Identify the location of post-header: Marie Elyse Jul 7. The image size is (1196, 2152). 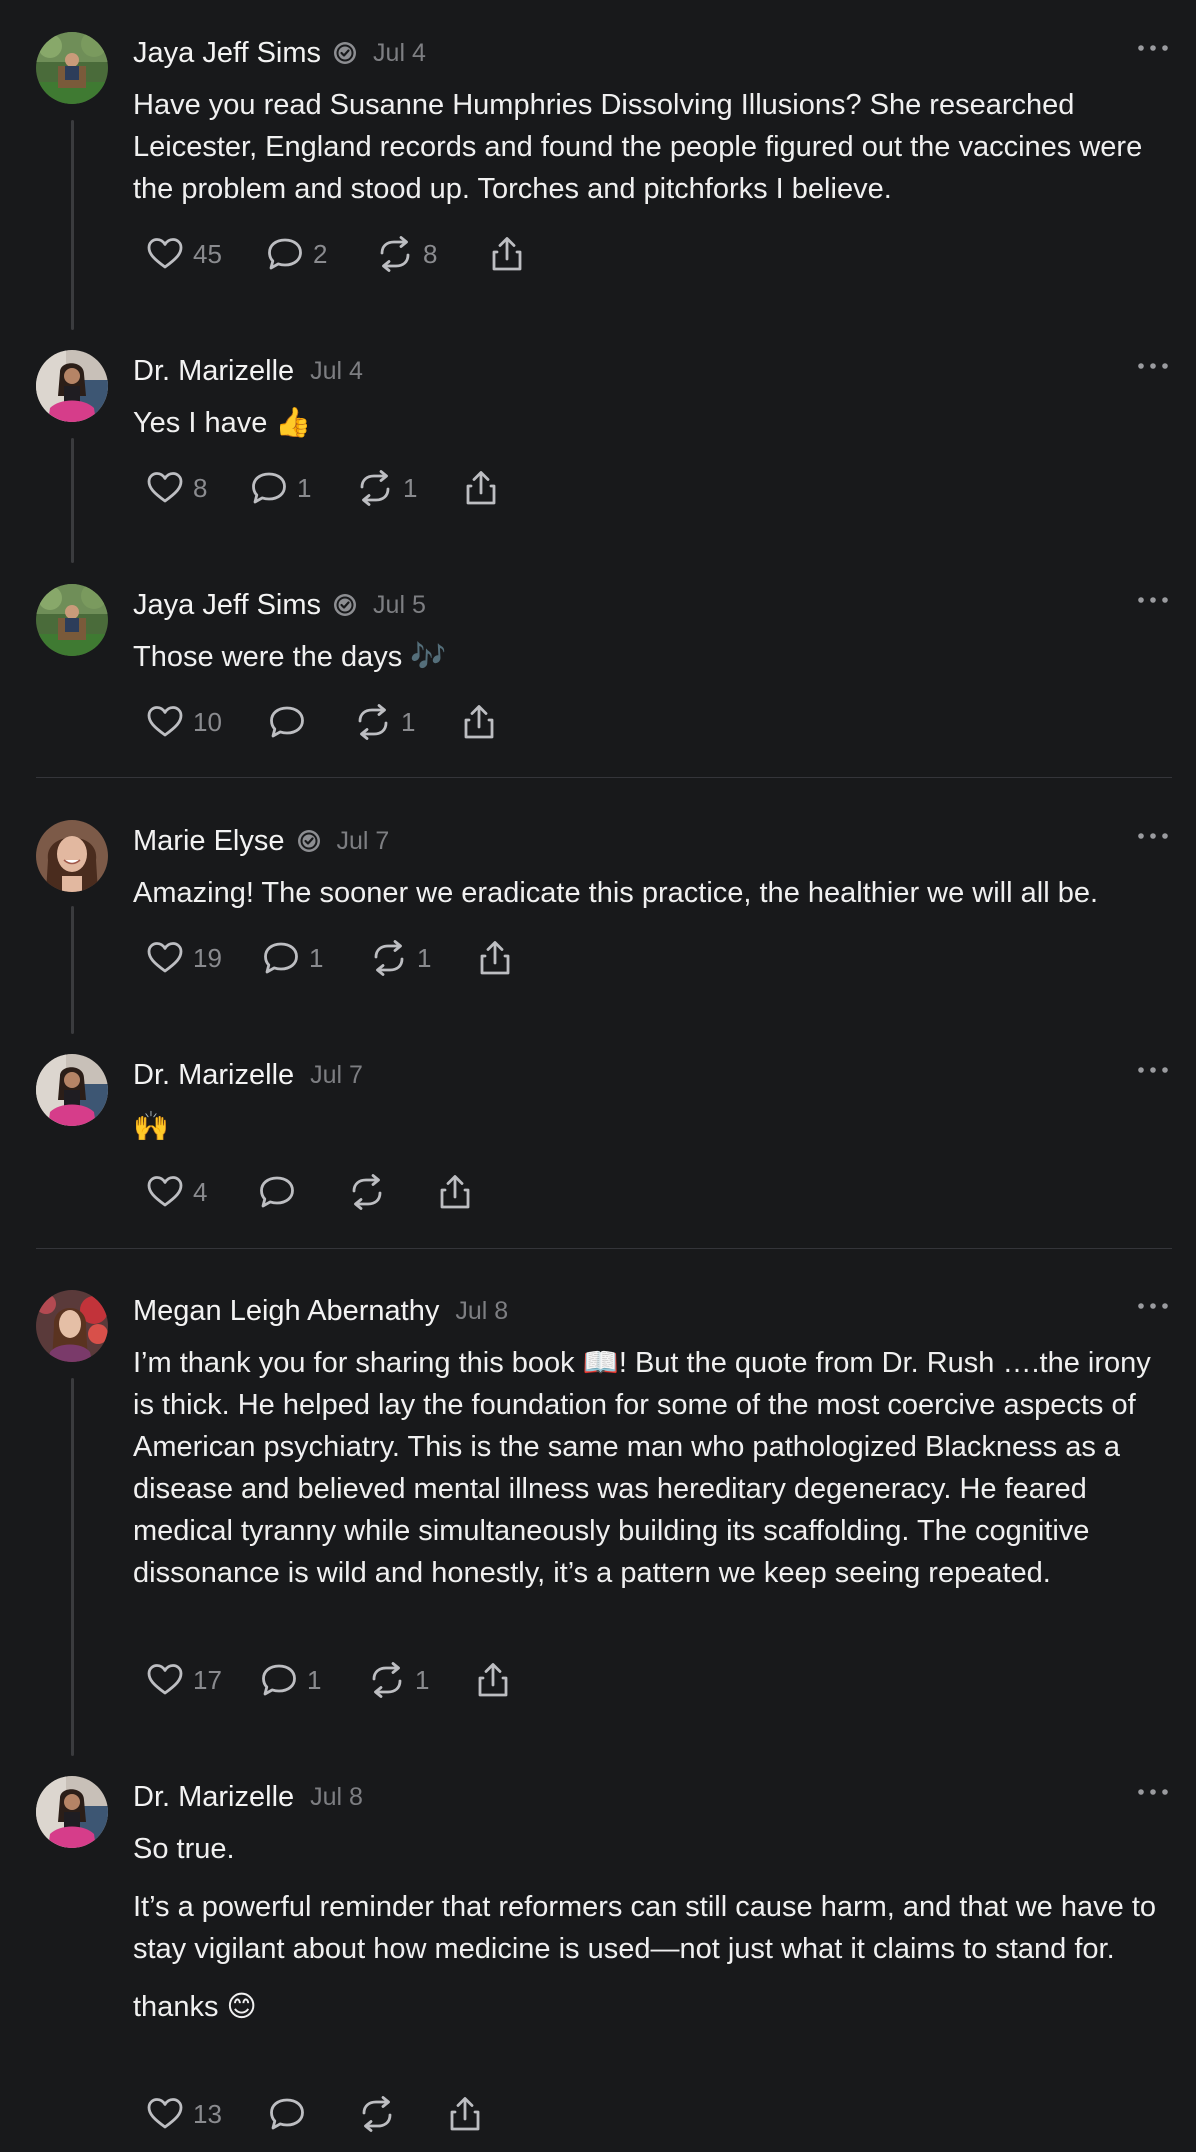
(261, 841).